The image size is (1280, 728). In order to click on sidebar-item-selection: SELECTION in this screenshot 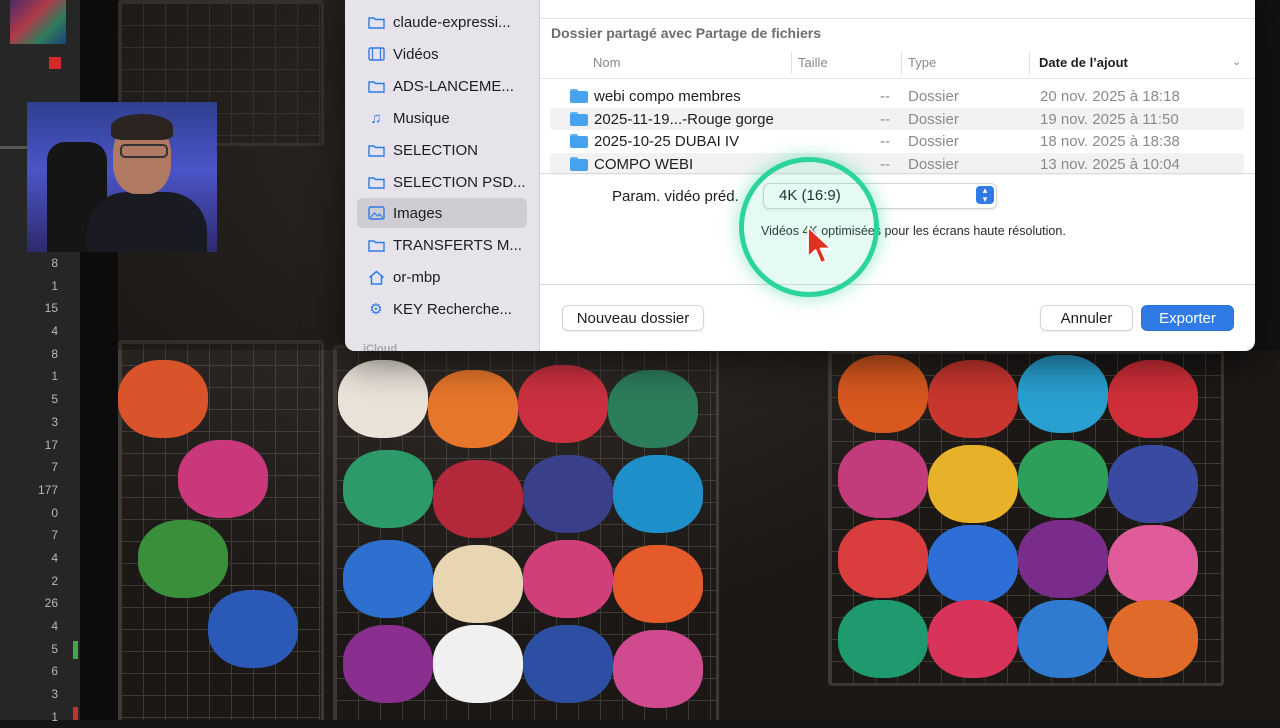, I will do `click(442, 150)`.